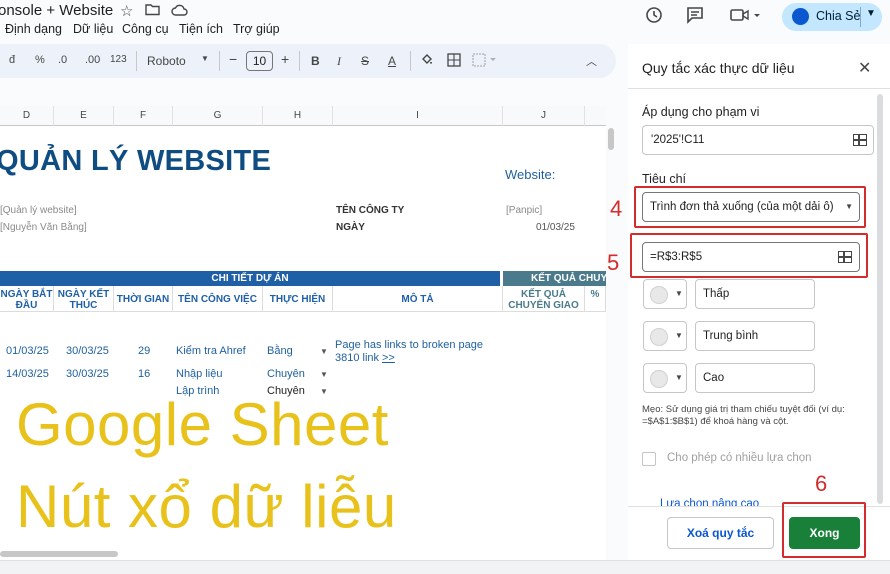 The height and width of the screenshot is (574, 890). Describe the element at coordinates (87, 351) in the screenshot. I see `row1-end: 30/03/25` at that location.